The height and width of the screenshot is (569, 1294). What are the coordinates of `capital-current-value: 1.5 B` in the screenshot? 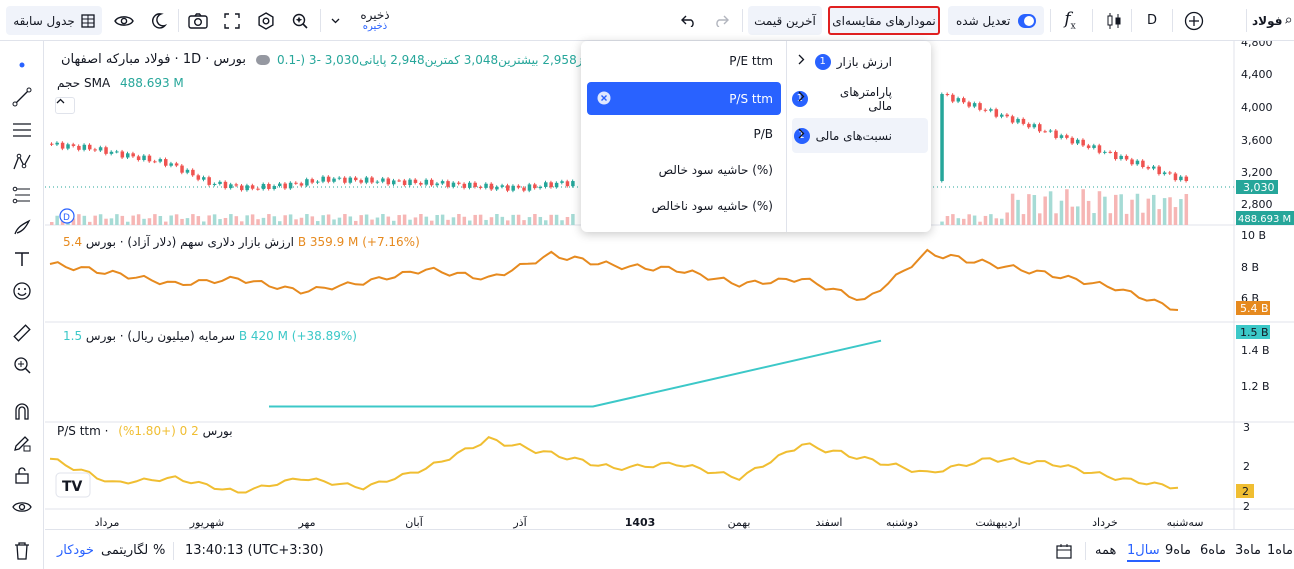 It's located at (1254, 332).